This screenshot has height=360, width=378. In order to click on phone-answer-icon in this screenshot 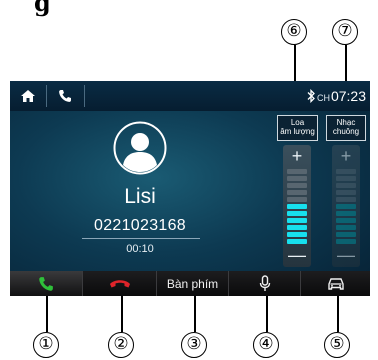, I will do `click(46, 283)`.